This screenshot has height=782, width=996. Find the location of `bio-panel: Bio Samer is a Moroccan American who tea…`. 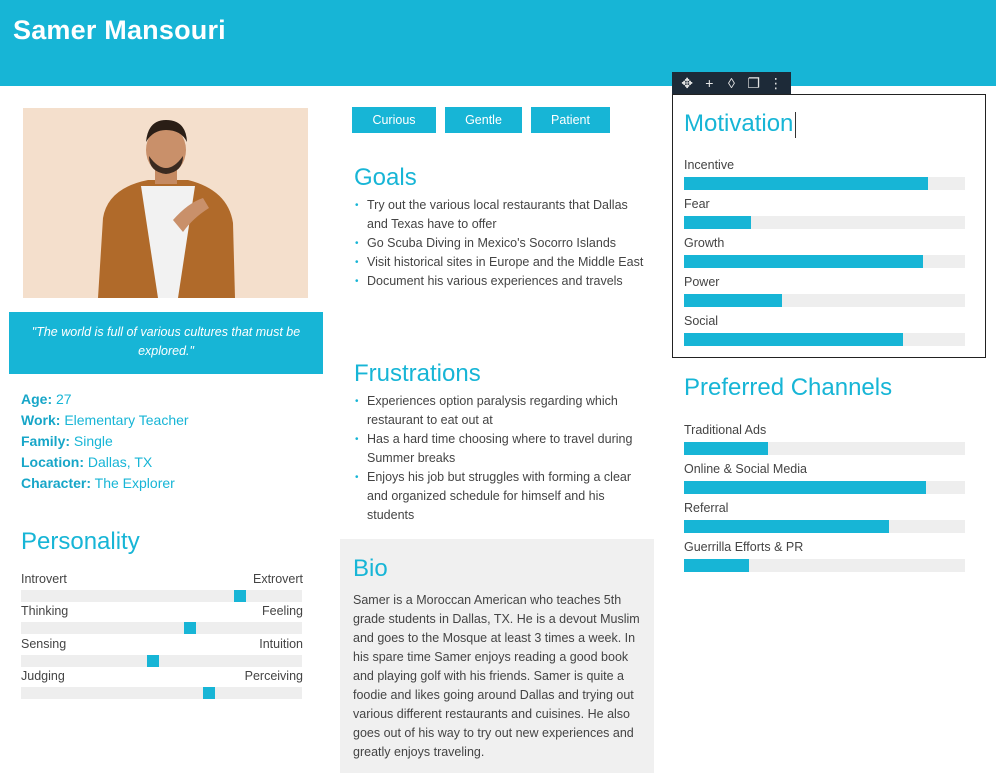

bio-panel: Bio Samer is a Moroccan American who tea… is located at coordinates (497, 656).